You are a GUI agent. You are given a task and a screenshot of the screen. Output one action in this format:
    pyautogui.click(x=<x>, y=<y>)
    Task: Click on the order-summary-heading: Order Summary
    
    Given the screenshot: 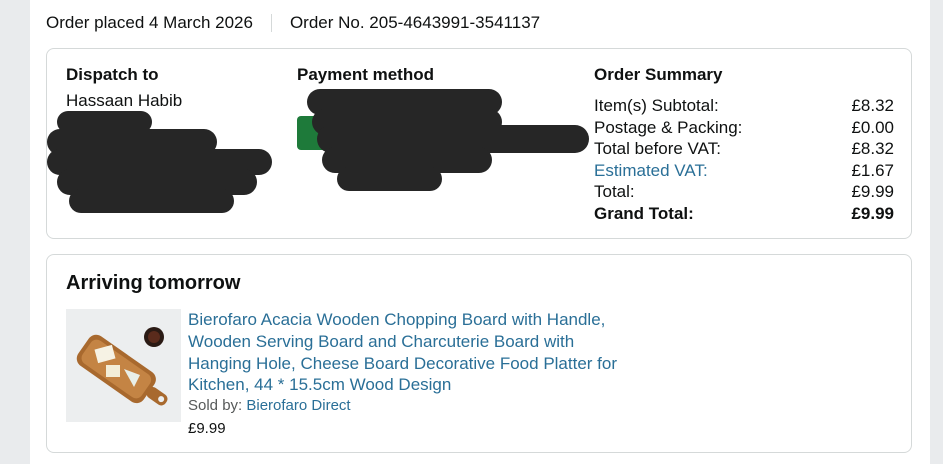 What is the action you would take?
    pyautogui.click(x=658, y=74)
    